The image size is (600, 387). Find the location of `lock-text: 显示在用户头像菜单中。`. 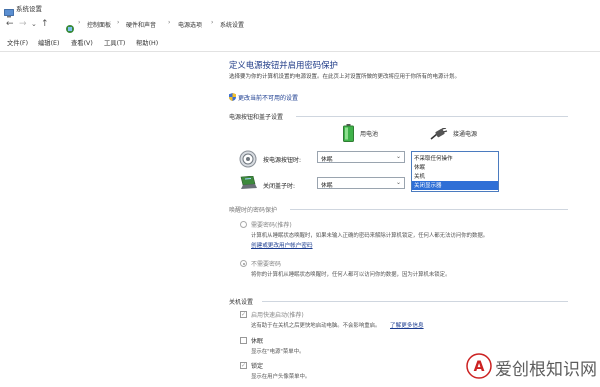

lock-text: 显示在用户头像菜单中。 is located at coordinates (281, 377).